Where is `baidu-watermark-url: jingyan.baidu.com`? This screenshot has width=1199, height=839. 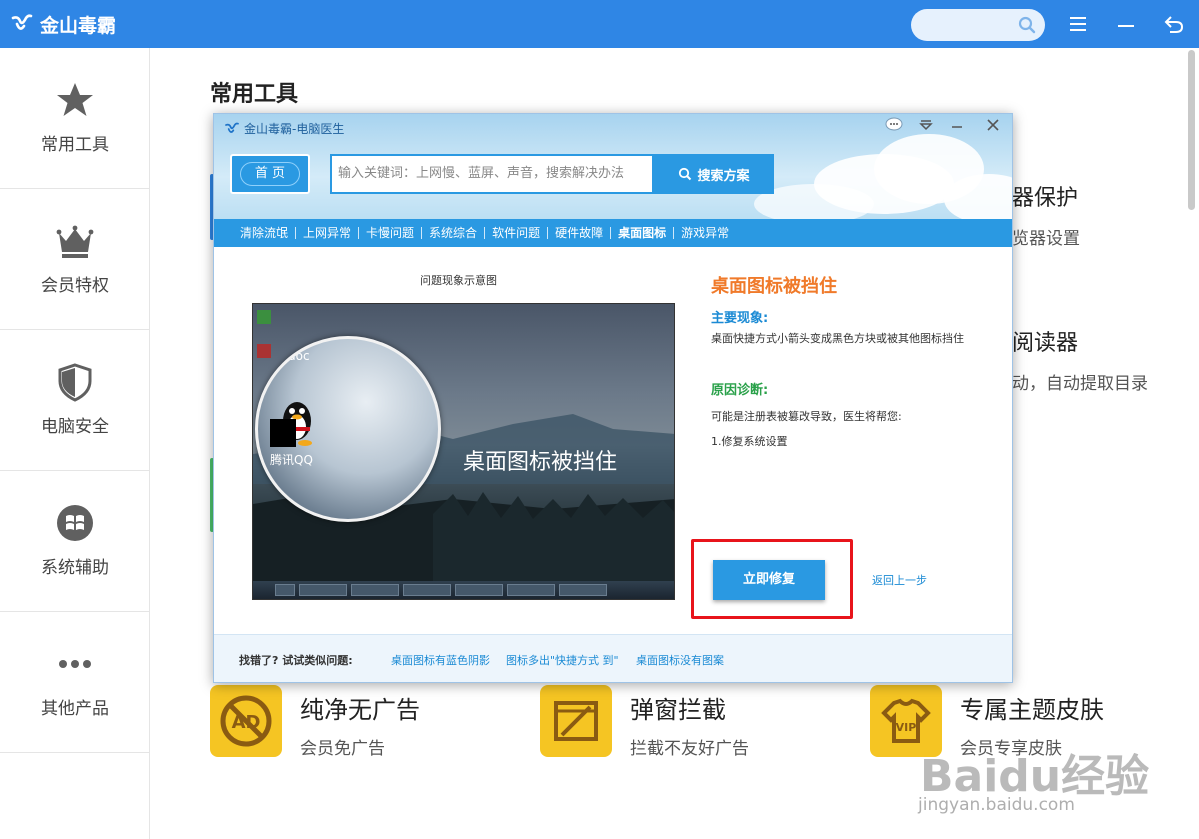 baidu-watermark-url: jingyan.baidu.com is located at coordinates (996, 805).